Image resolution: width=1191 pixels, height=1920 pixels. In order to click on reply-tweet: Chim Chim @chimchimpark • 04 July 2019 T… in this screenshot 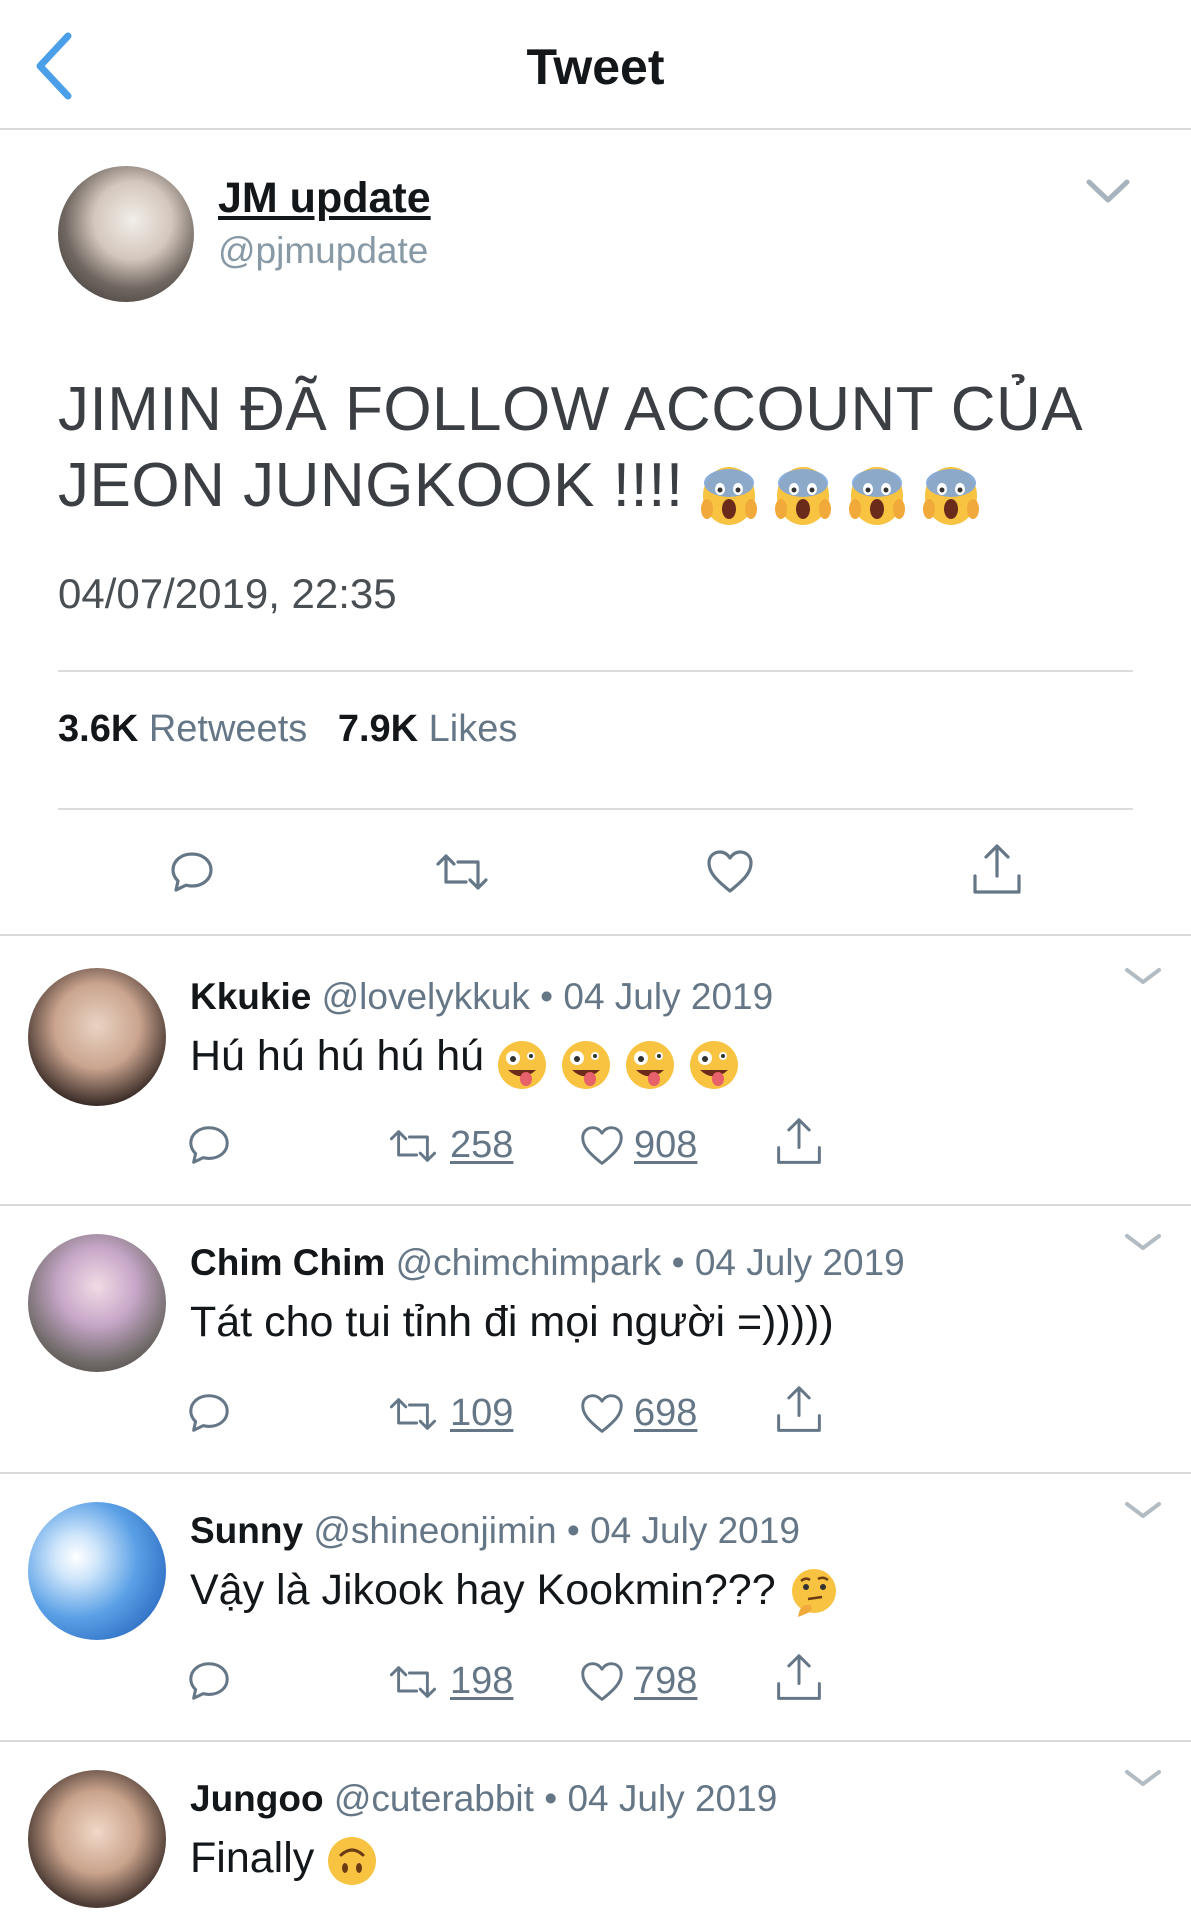, I will do `click(595, 1340)`.